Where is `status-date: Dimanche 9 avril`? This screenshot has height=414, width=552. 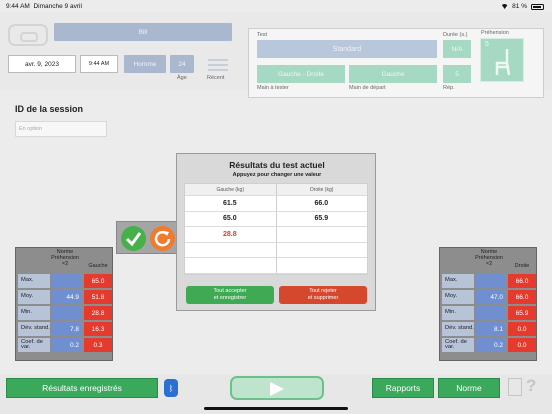
status-date: Dimanche 9 avril is located at coordinates (57, 6).